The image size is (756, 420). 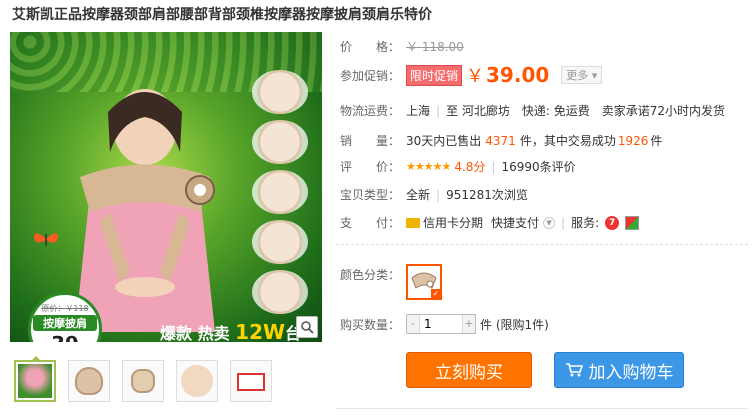 I want to click on sales-row: 销 量： 30天内已售出 4371 件，其中交易成功 1926 件, so click(x=501, y=140).